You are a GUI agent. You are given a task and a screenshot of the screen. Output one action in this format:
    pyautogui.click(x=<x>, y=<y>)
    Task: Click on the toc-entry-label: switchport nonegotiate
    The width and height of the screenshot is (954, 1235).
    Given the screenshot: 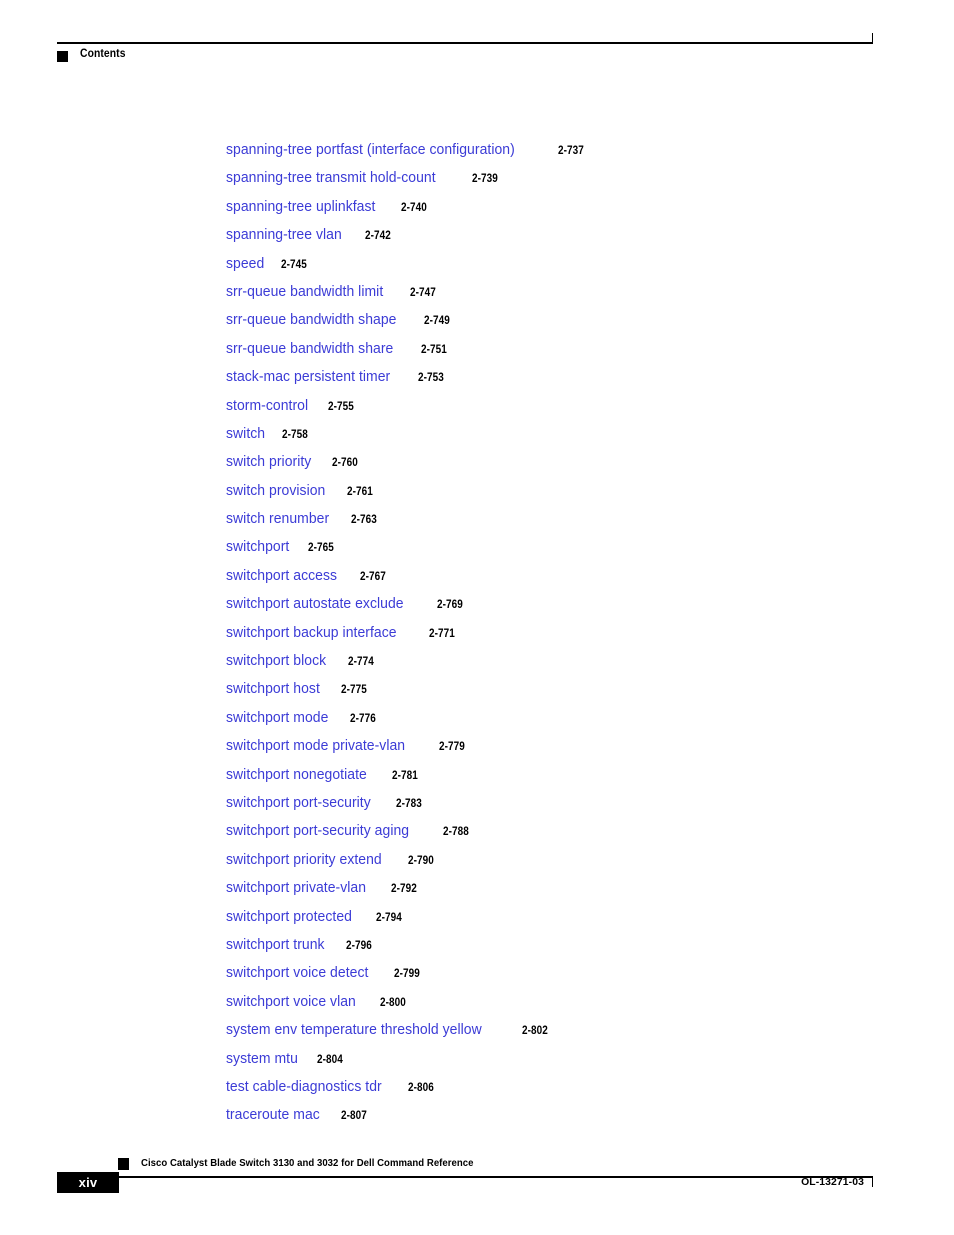 What is the action you would take?
    pyautogui.click(x=296, y=775)
    